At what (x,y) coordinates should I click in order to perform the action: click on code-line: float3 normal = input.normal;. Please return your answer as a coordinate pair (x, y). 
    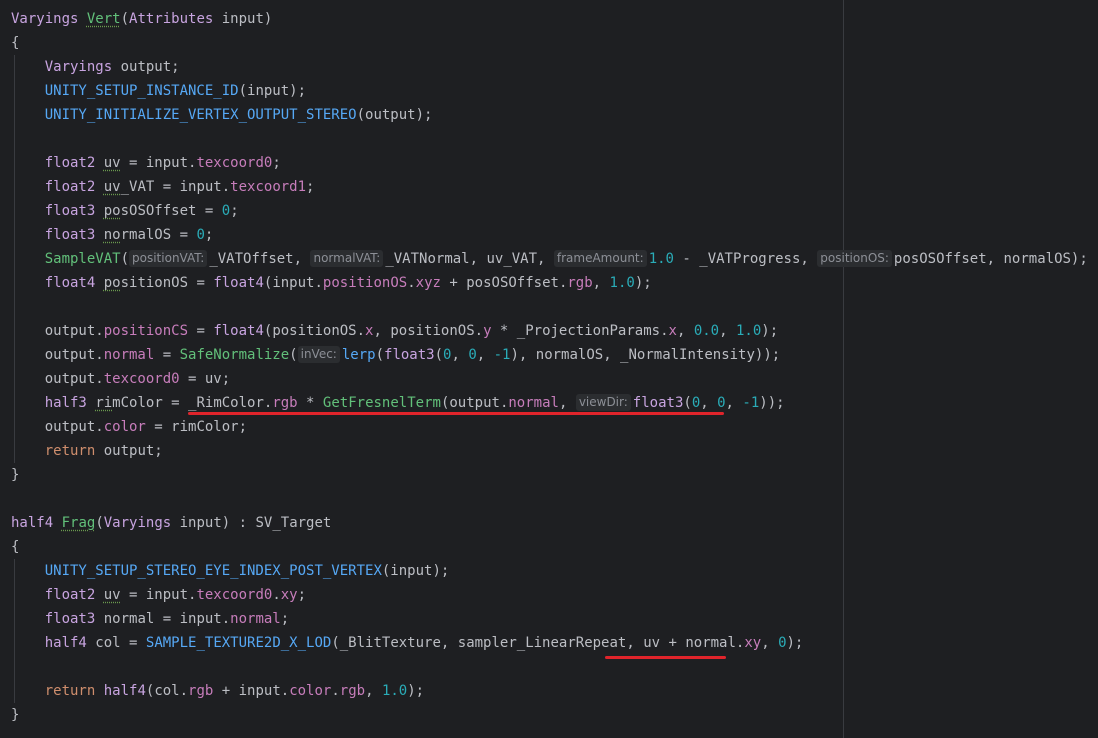
    Looking at the image, I should click on (554, 619).